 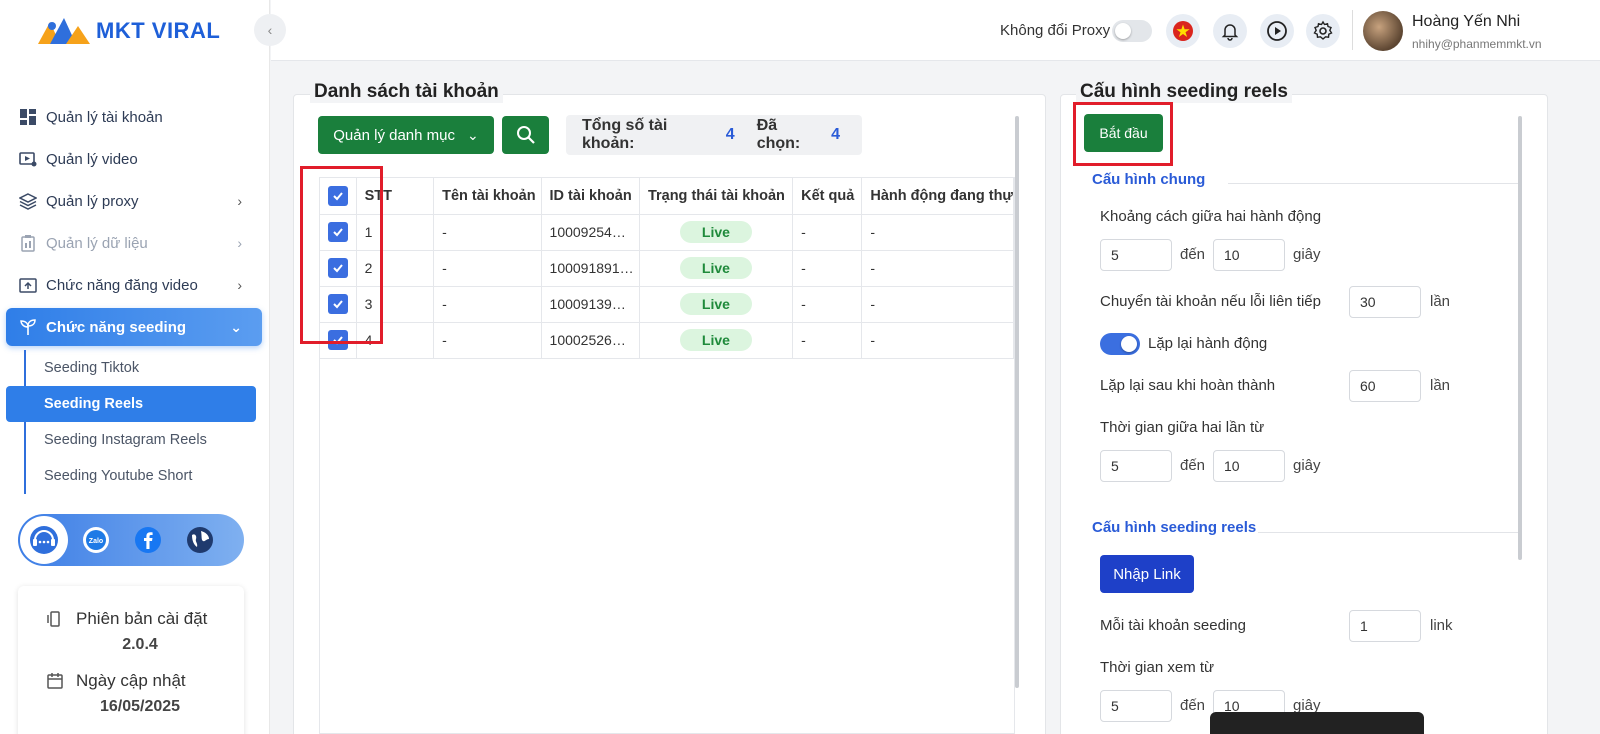 What do you see at coordinates (1136, 466) in the screenshot?
I see `between-from-input: 5` at bounding box center [1136, 466].